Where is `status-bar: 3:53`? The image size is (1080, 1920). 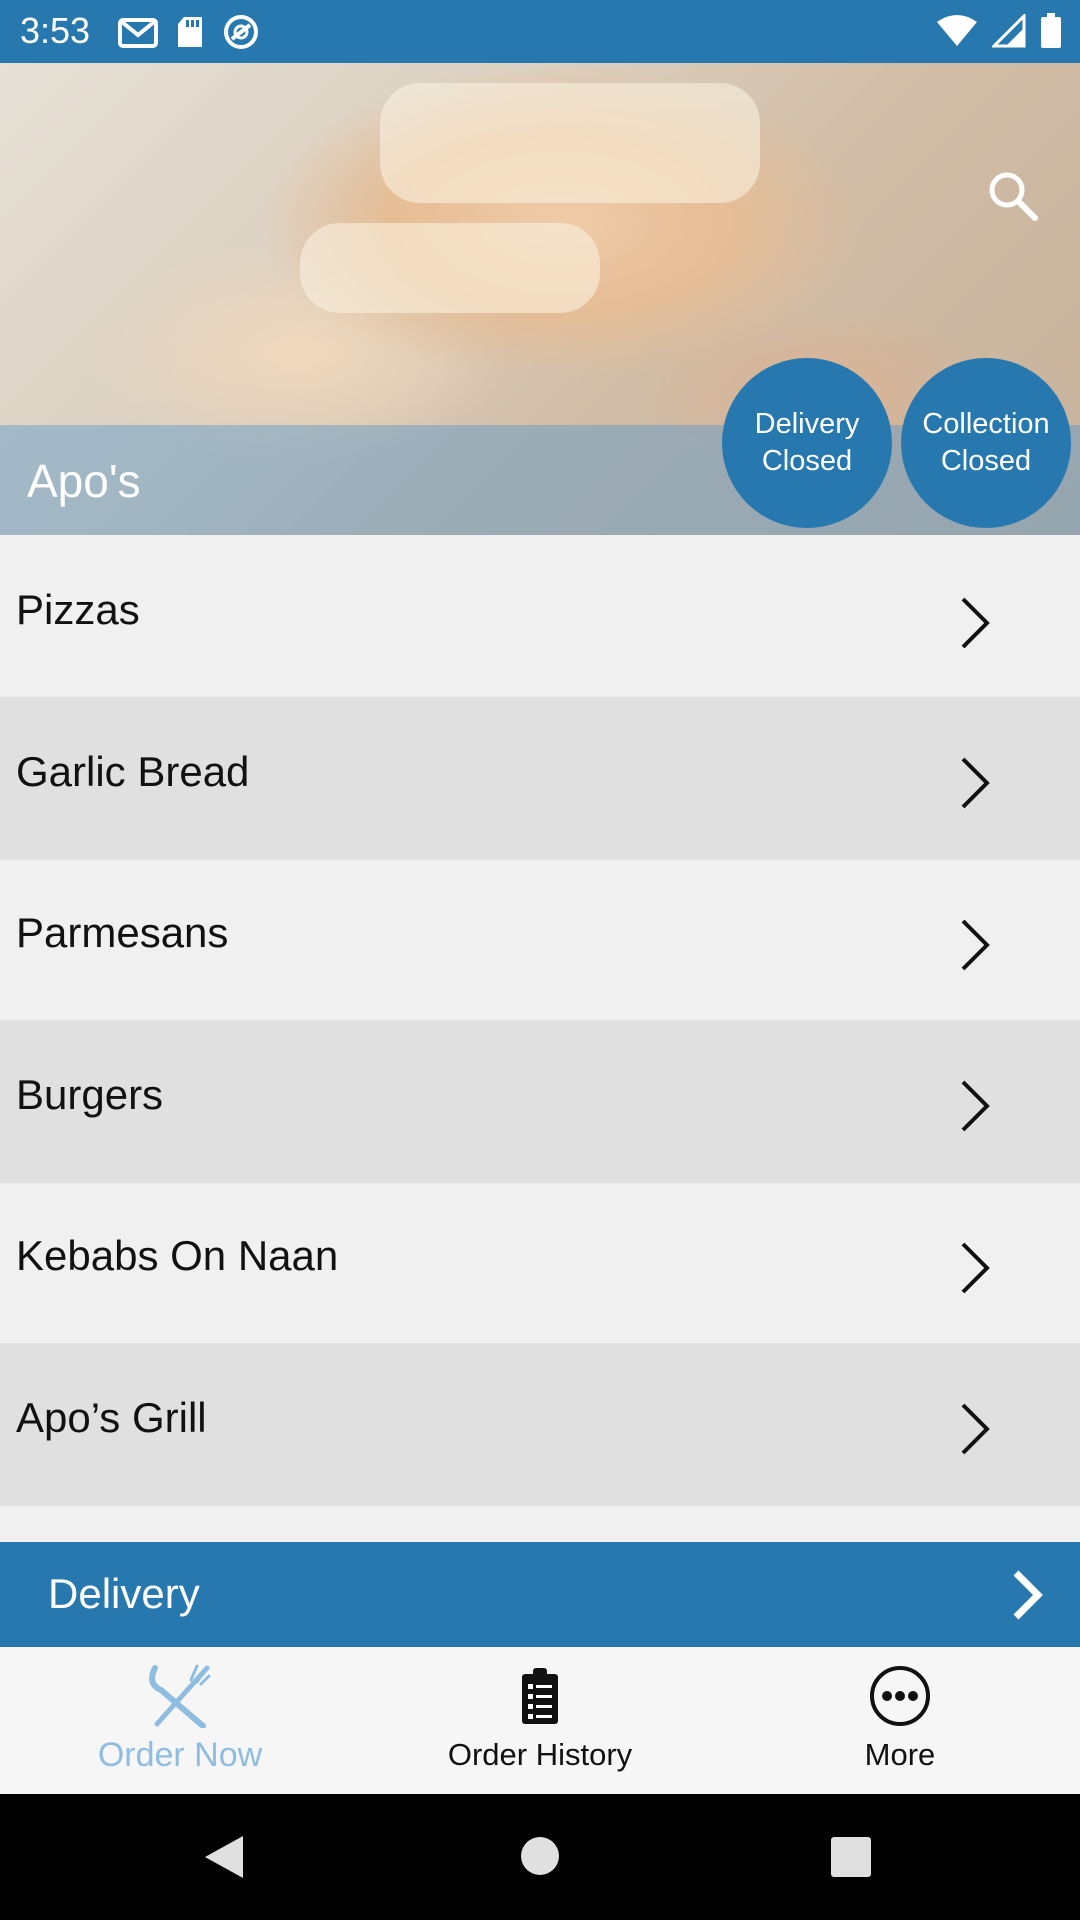 status-bar: 3:53 is located at coordinates (540, 31).